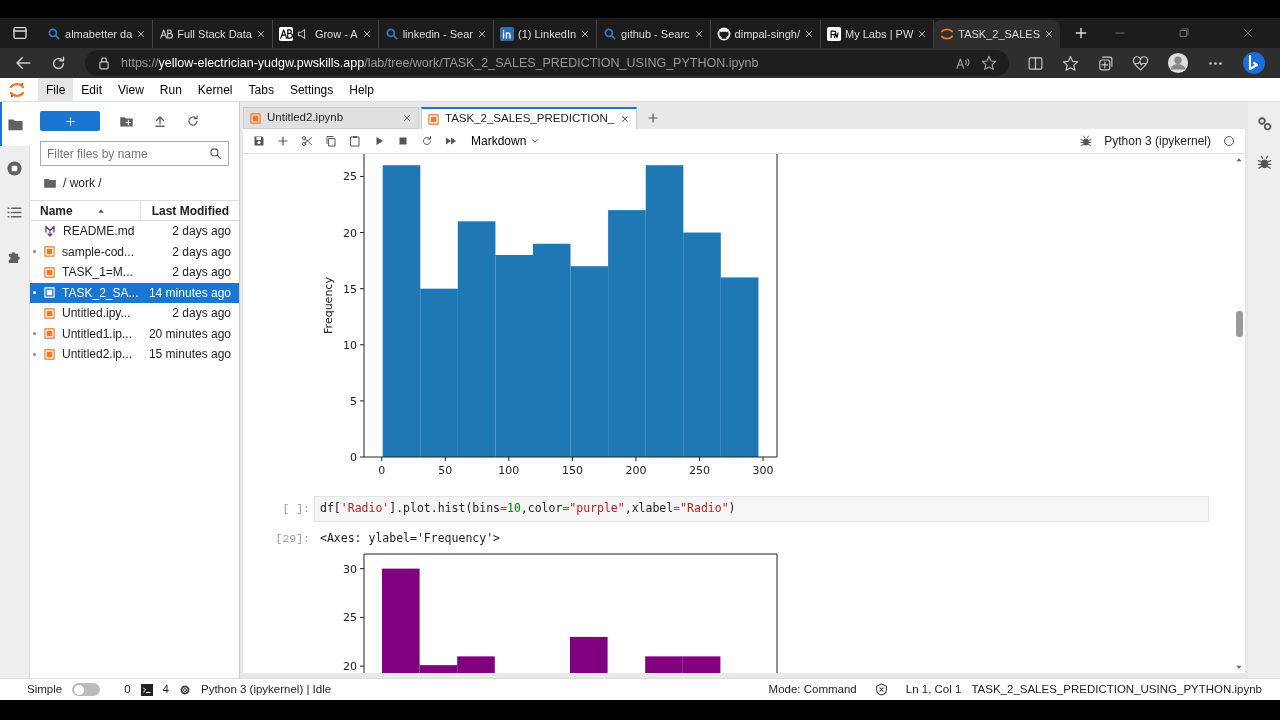  I want to click on gears-icon, so click(1264, 123).